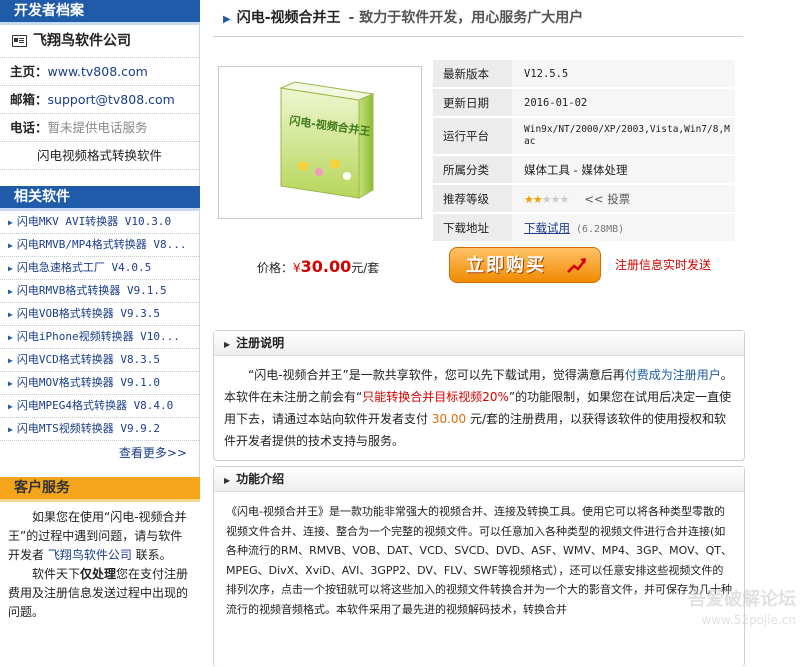 Image resolution: width=800 pixels, height=667 pixels. I want to click on trend-arrow-icon, so click(576, 265).